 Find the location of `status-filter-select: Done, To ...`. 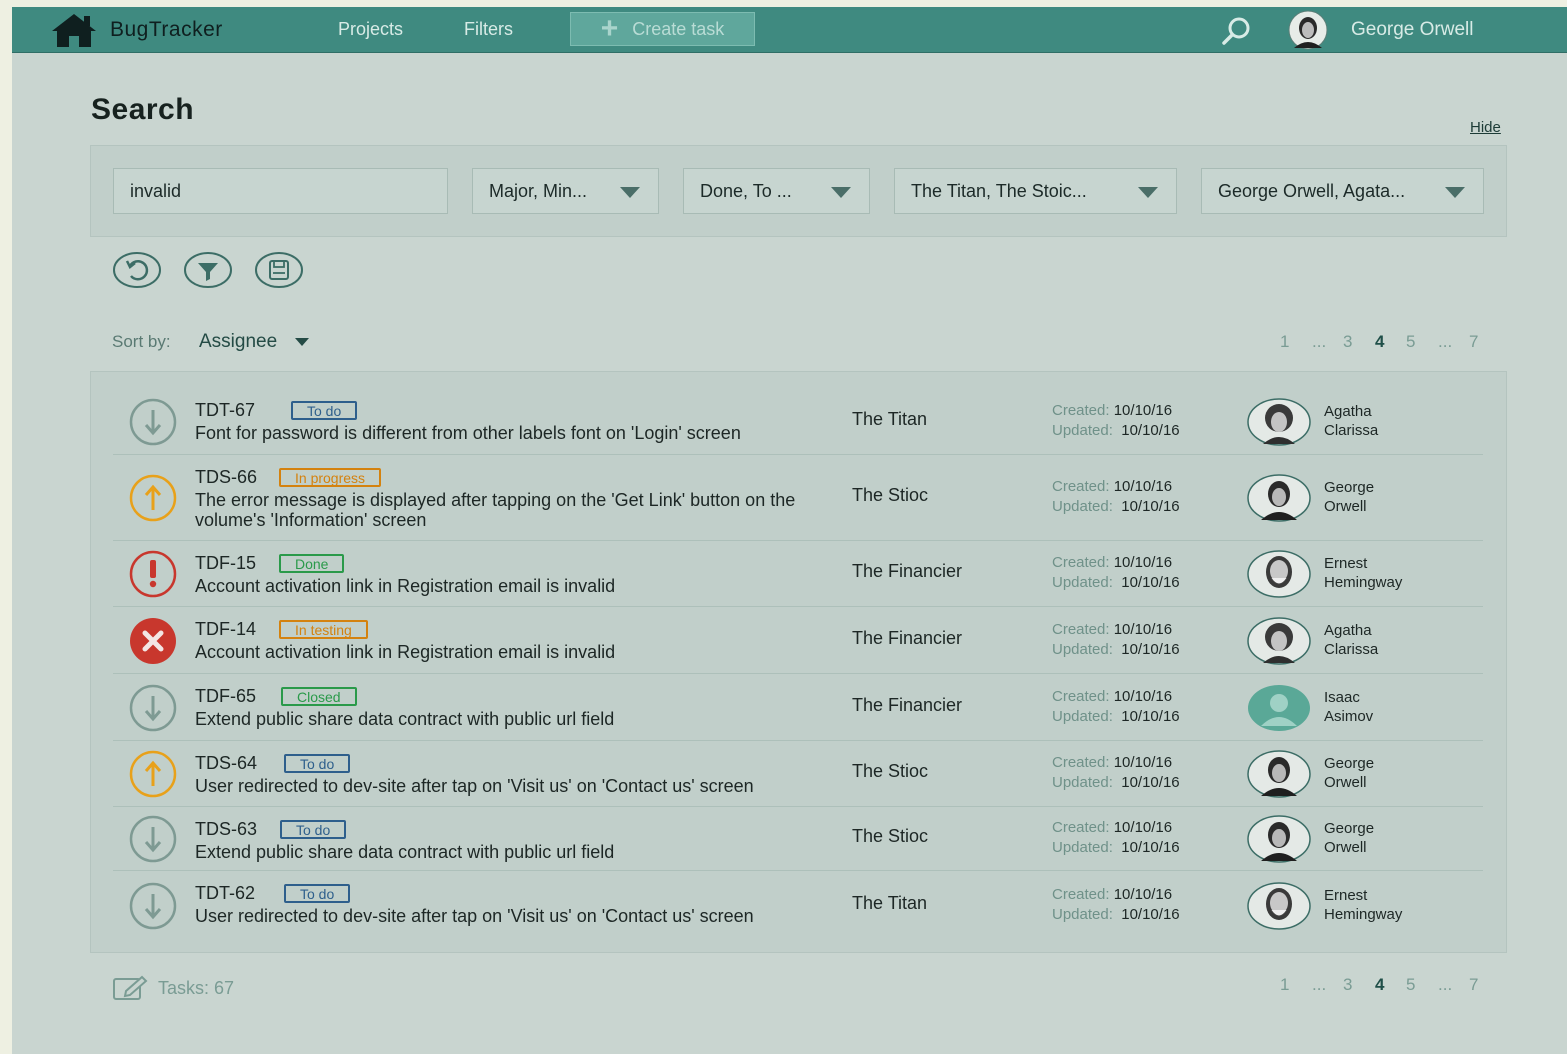

status-filter-select: Done, To ... is located at coordinates (776, 191).